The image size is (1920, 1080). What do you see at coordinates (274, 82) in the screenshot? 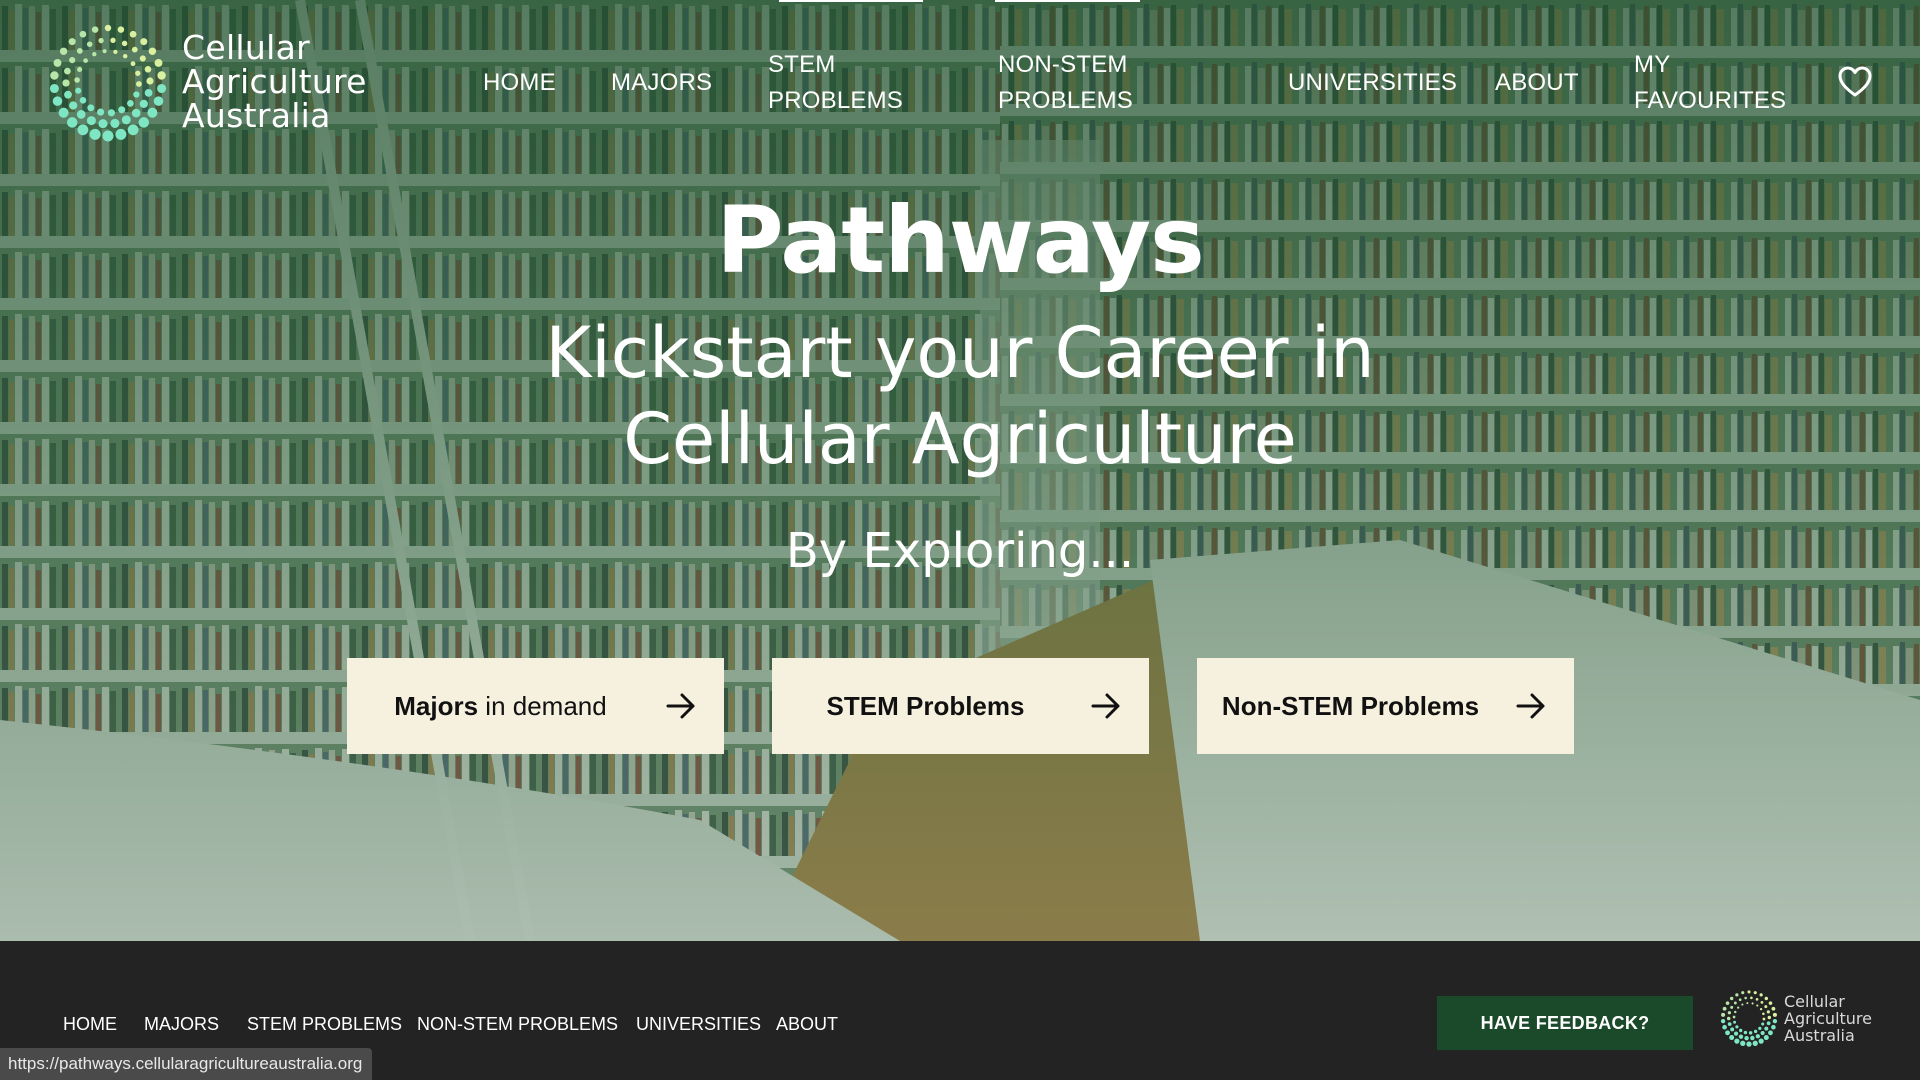
I see `logo-wordmark: Cellular Agriculture Australia` at bounding box center [274, 82].